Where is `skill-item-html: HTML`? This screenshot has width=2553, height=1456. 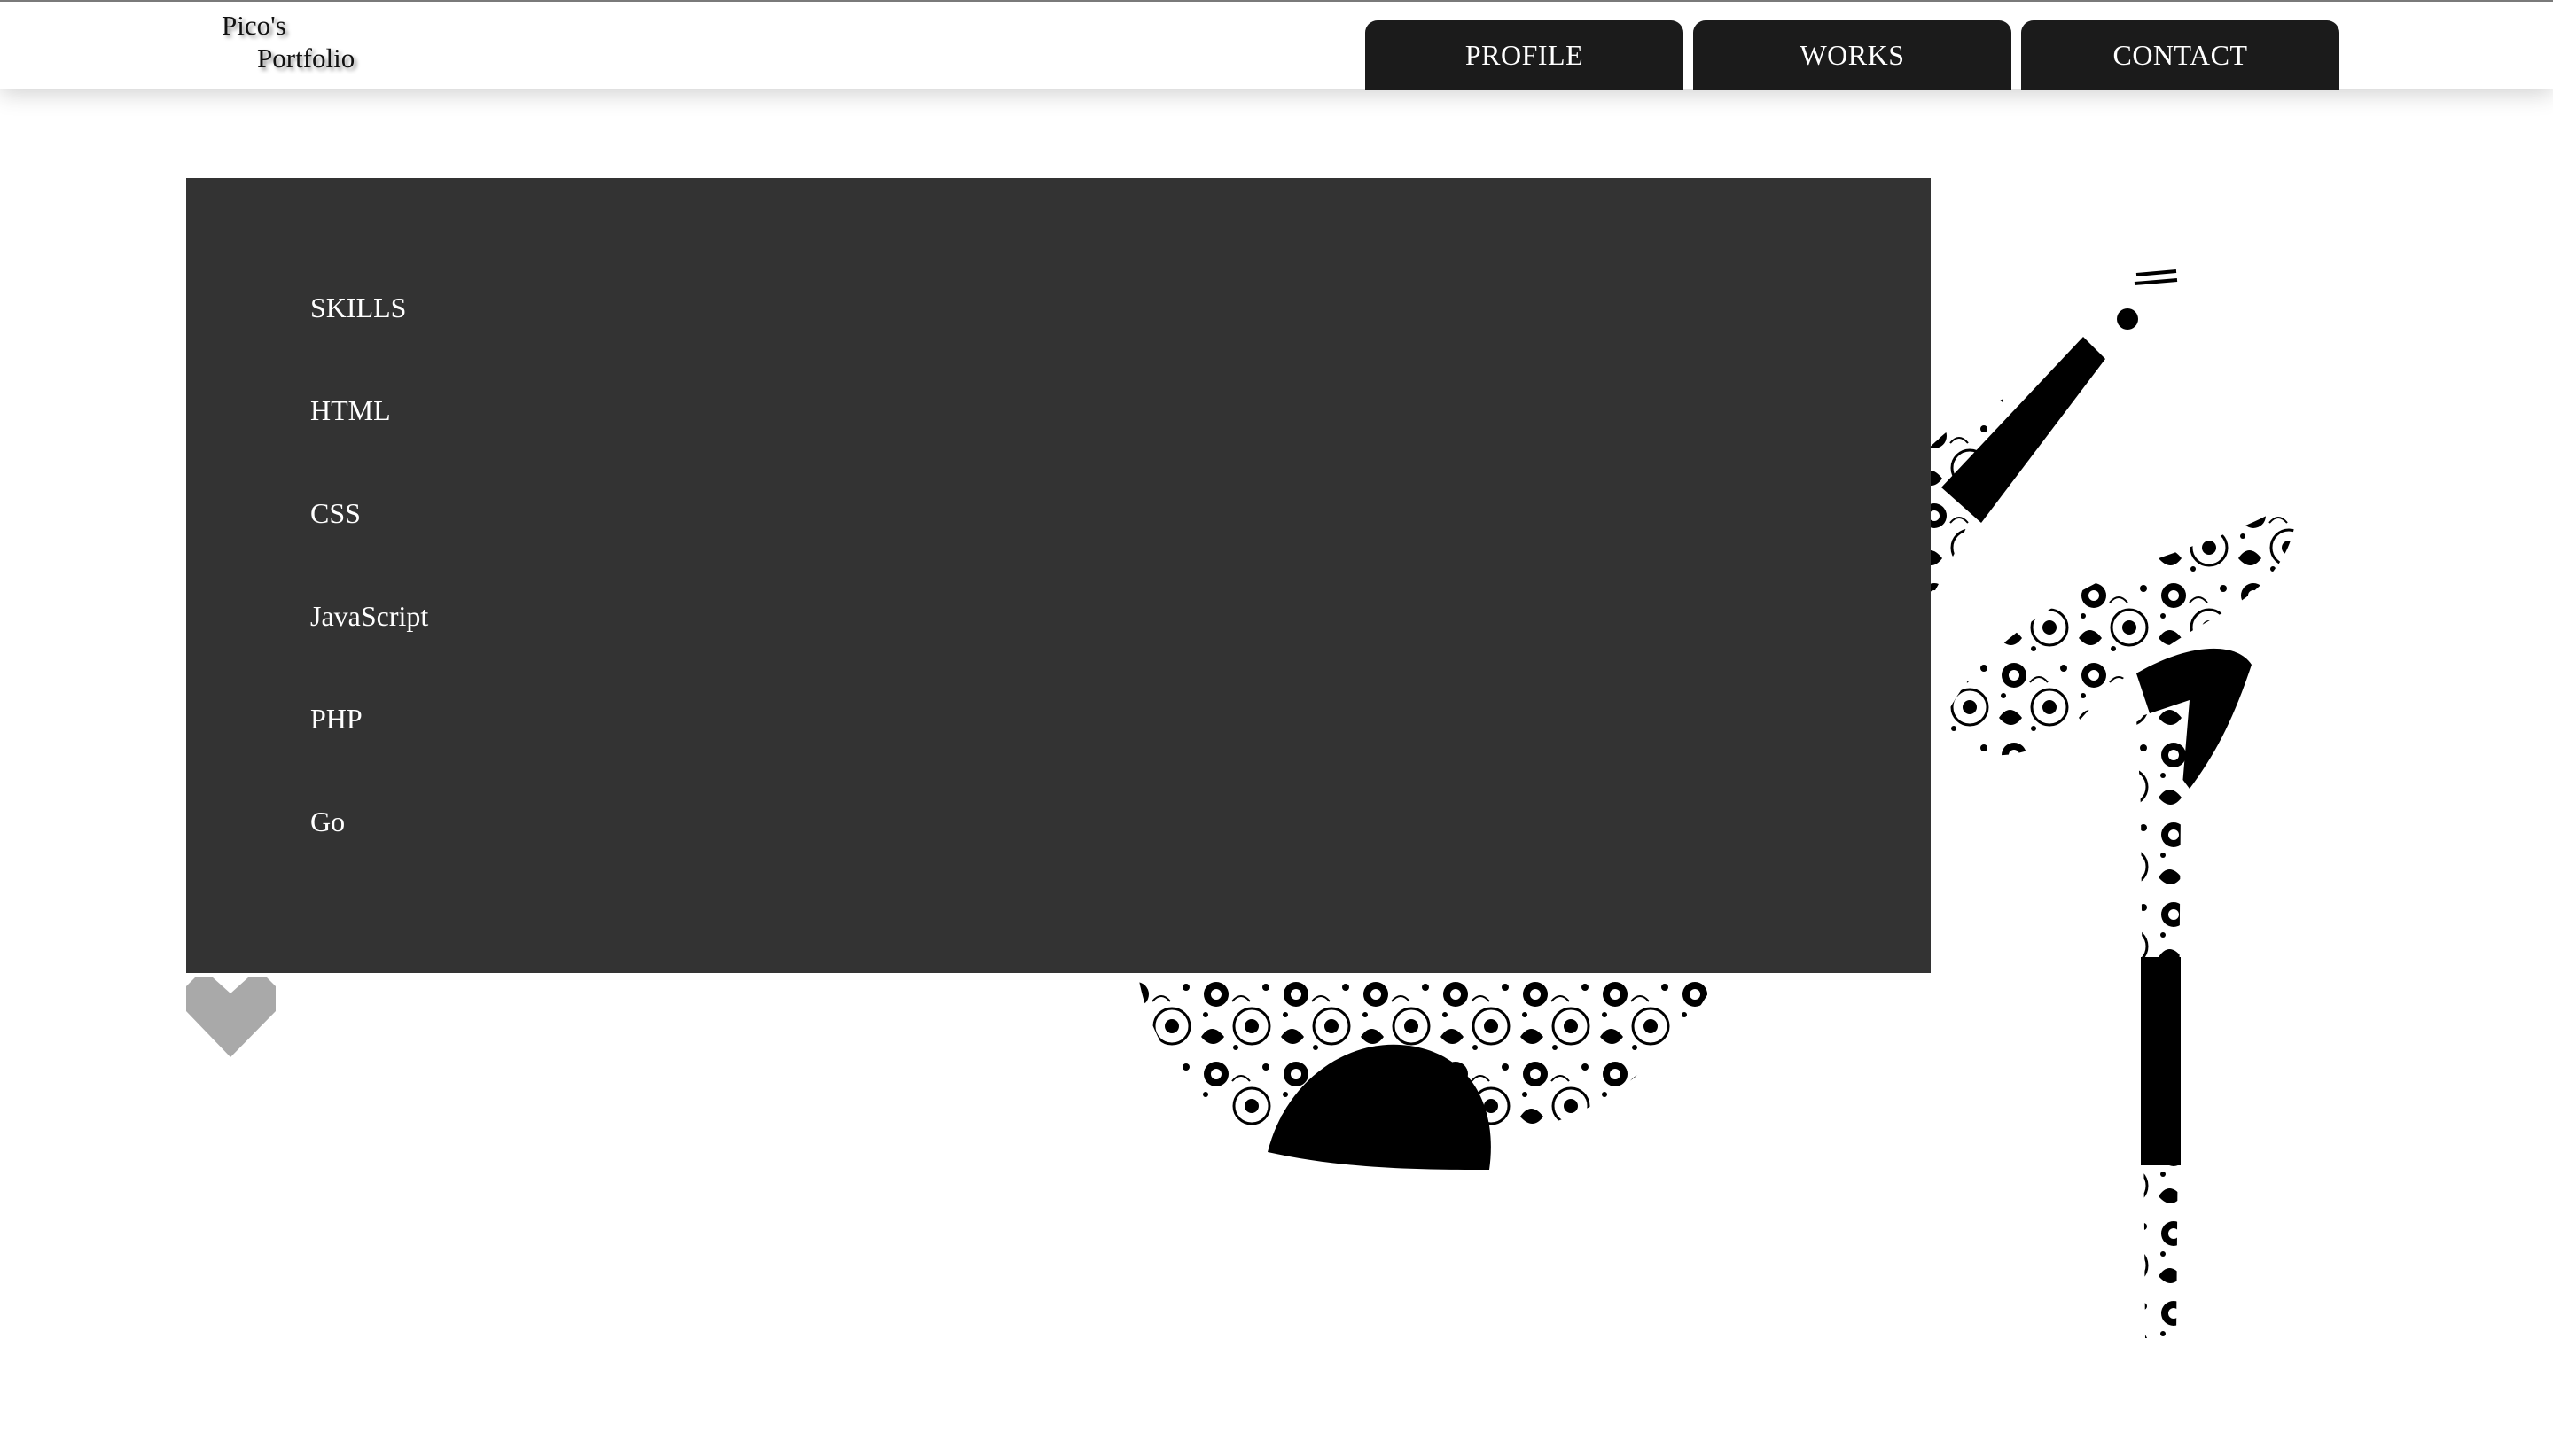
skill-item-html: HTML is located at coordinates (350, 410).